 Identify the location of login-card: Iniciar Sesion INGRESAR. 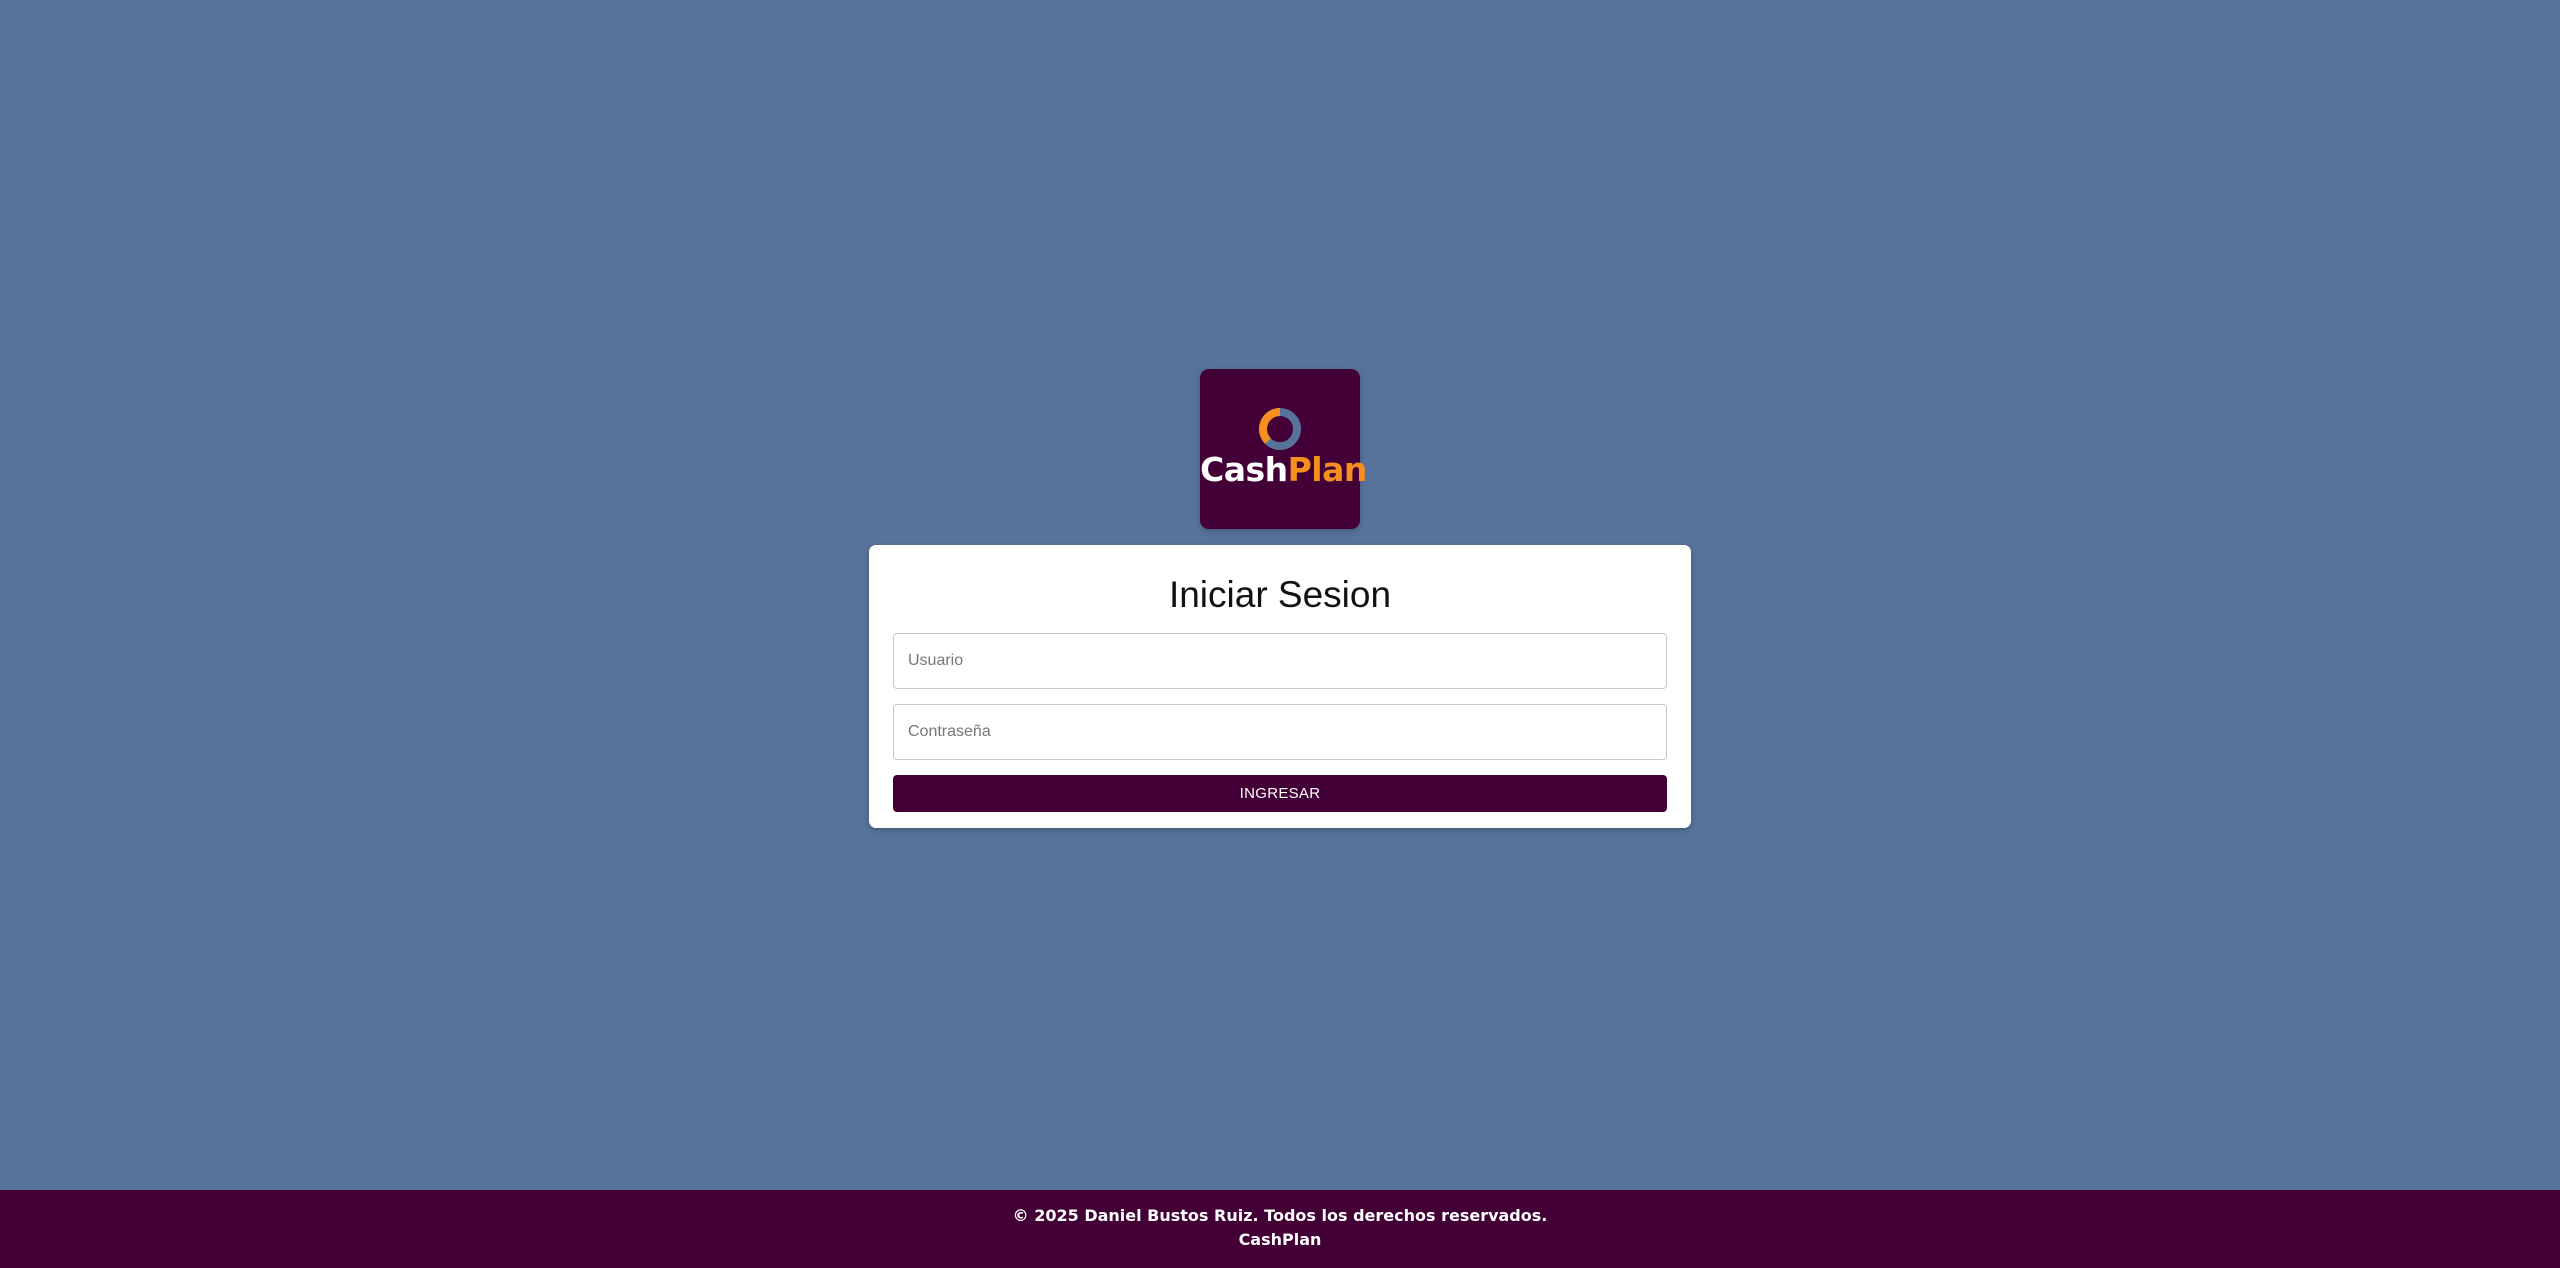
(1280, 686).